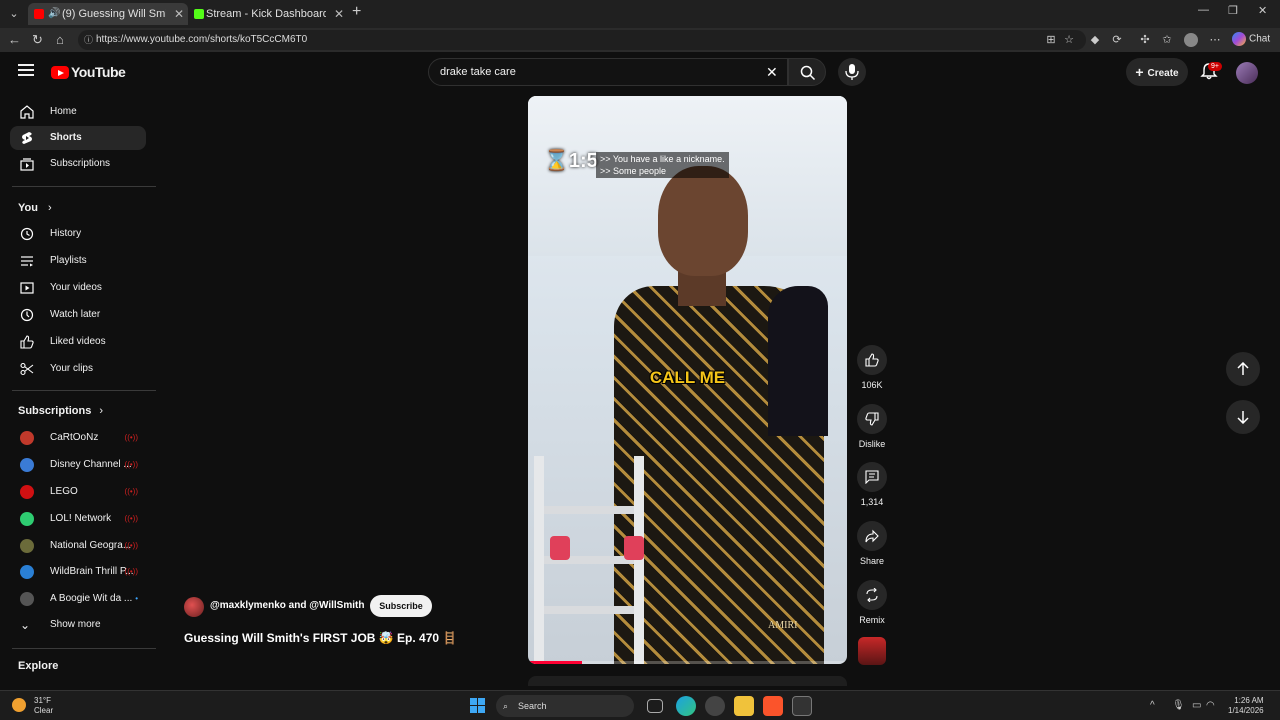 This screenshot has height=720, width=1280. Describe the element at coordinates (662, 159) in the screenshot. I see `caption-line: >> You have a like a nickname.` at that location.